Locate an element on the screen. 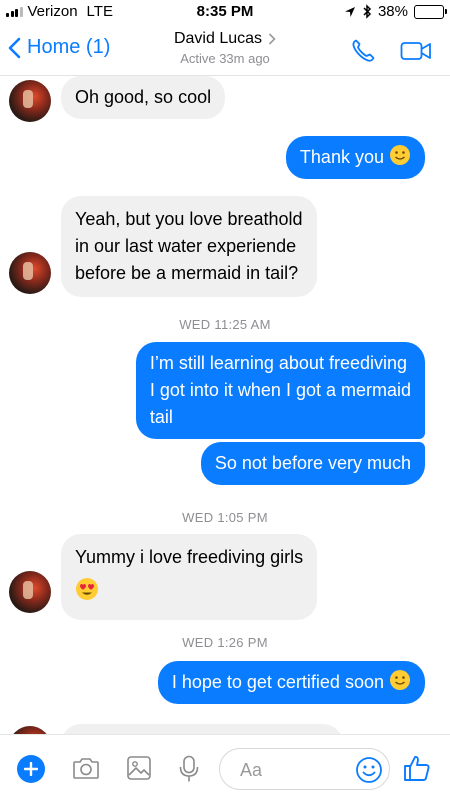 Image resolution: width=450 pixels, height=800 pixels. contact-name: David Lucas is located at coordinates (218, 38).